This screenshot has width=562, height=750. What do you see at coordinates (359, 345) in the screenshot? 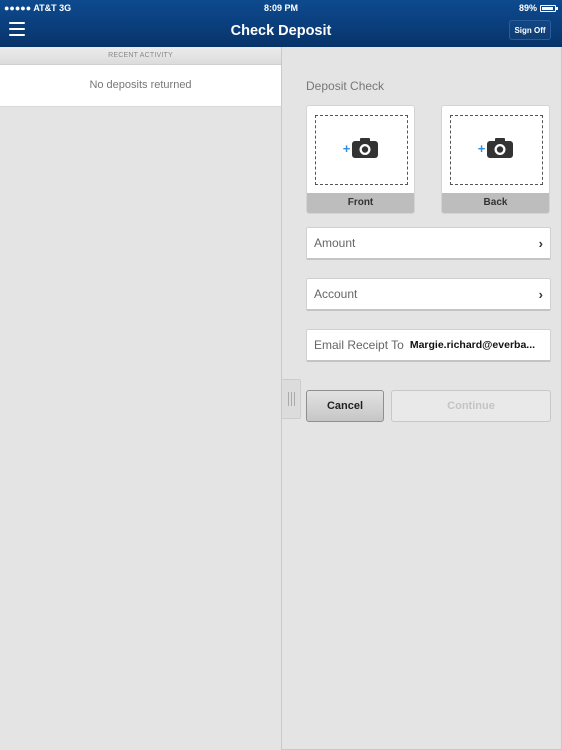
I see `email-label: Email Receipt To` at bounding box center [359, 345].